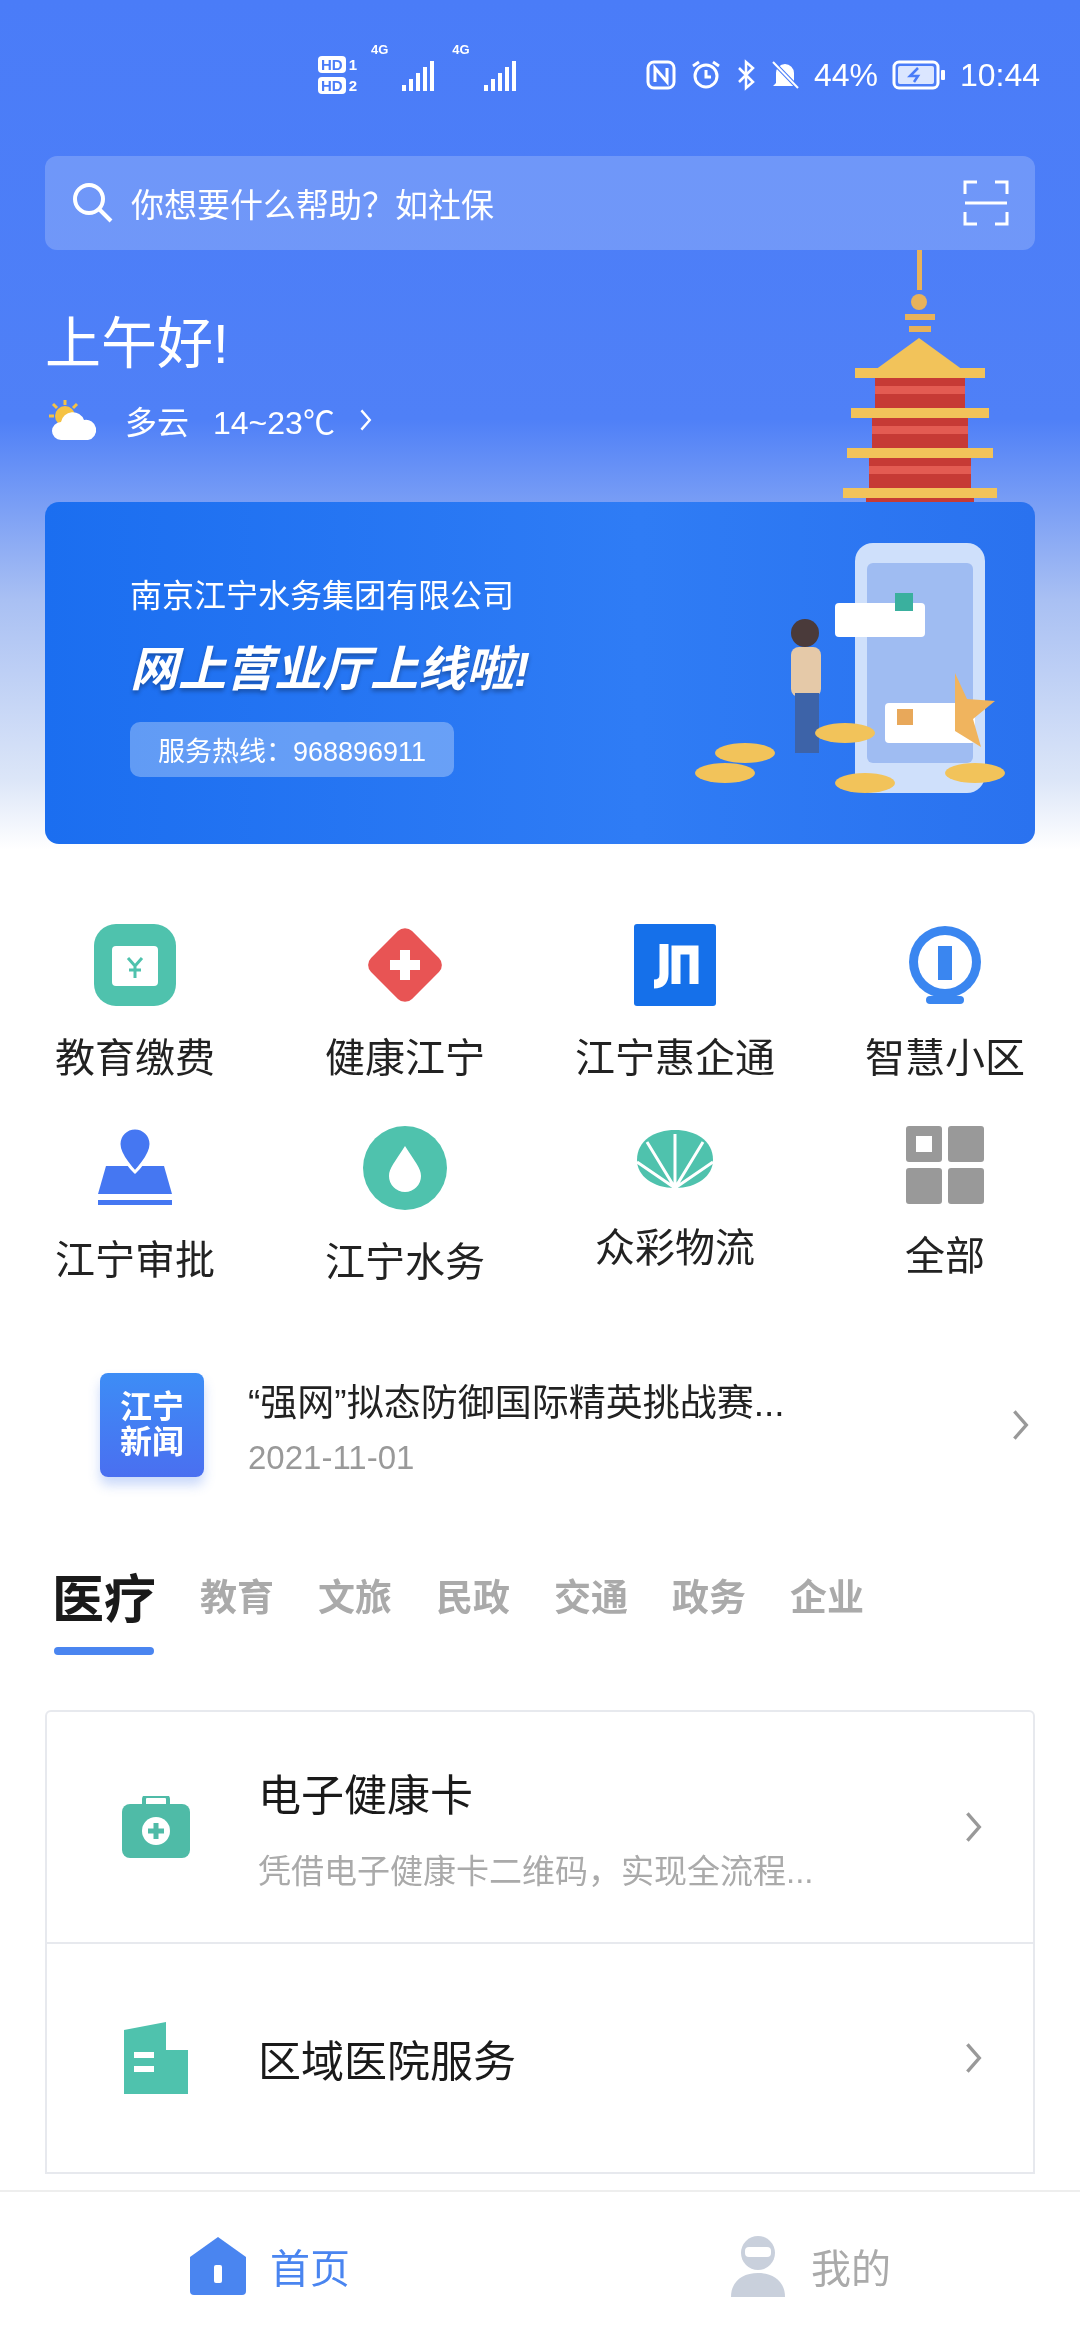 This screenshot has height=2340, width=1080. What do you see at coordinates (986, 203) in the screenshot?
I see `scan-icon` at bounding box center [986, 203].